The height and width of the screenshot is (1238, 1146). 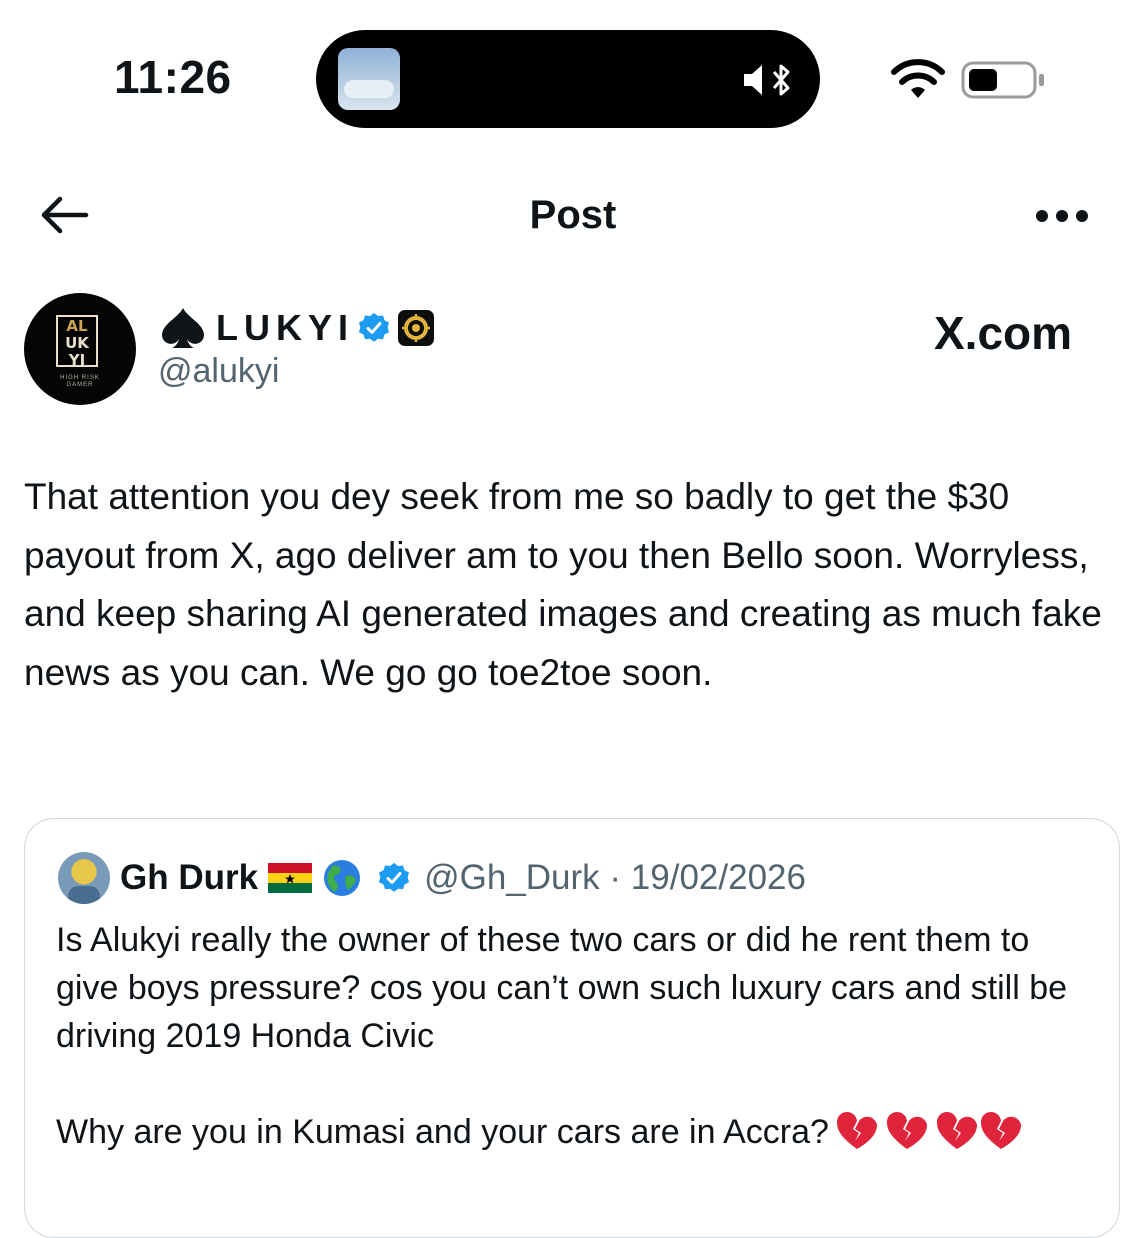 I want to click on quoted-display-name: Gh Durk, so click(x=189, y=877).